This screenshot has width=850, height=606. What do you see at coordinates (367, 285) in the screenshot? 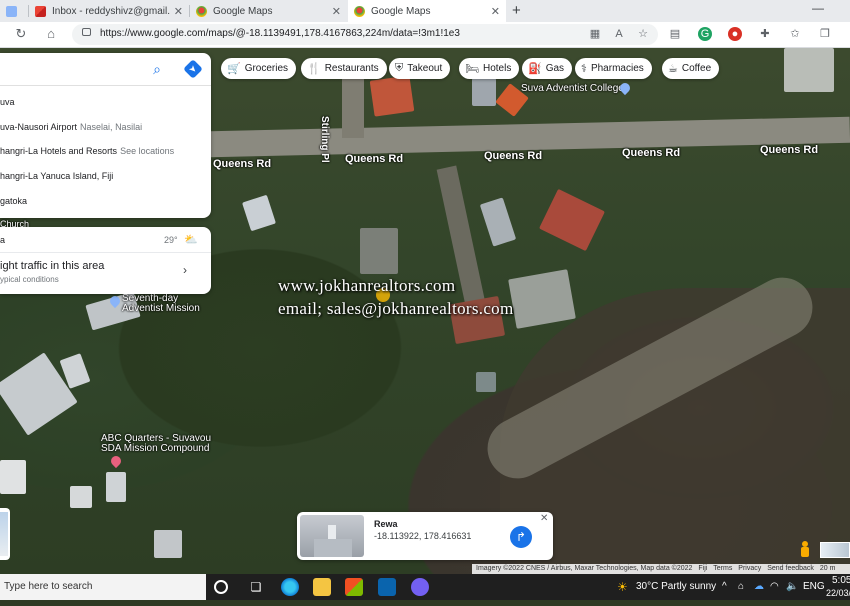
I see `watermark-website: www.jokhanrealtors.com` at bounding box center [367, 285].